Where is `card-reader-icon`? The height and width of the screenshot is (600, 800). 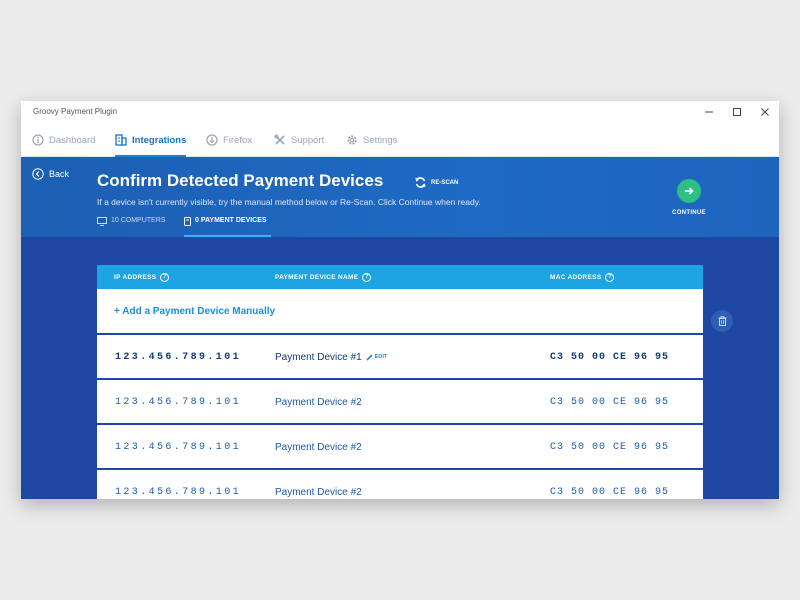 card-reader-icon is located at coordinates (187, 221).